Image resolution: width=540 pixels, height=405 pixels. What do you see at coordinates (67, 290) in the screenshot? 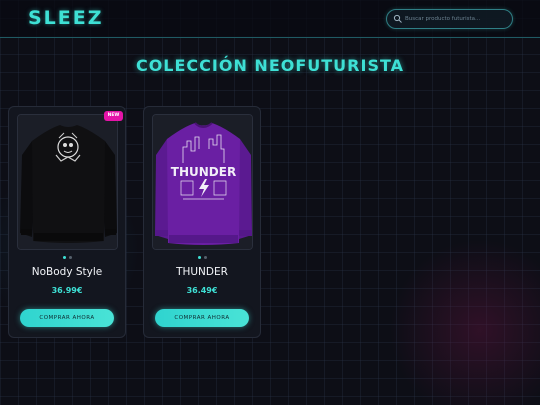
I see `product-price: 36.99€` at bounding box center [67, 290].